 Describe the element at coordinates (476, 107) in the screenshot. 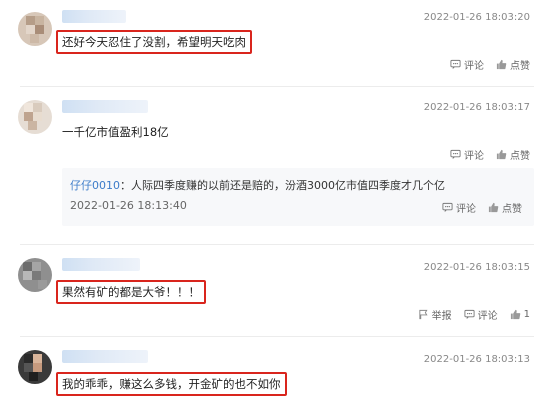

I see `comment-timestamp: 2022-01-26 18:03:17` at that location.